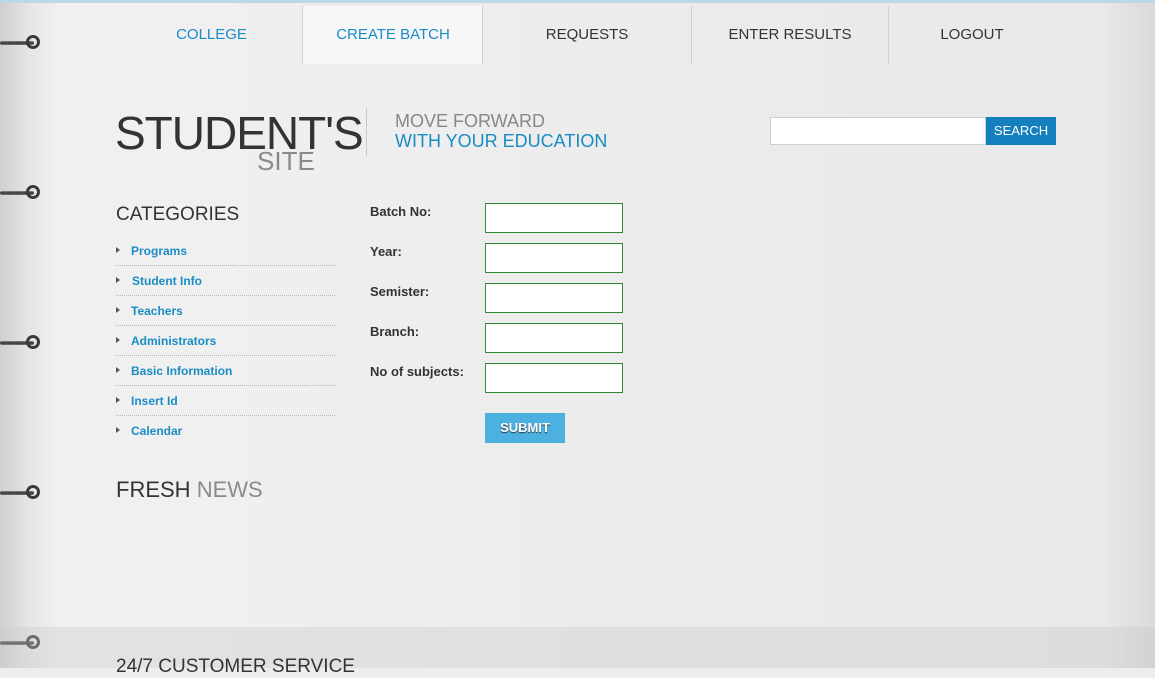  I want to click on batch-no-field, so click(554, 218).